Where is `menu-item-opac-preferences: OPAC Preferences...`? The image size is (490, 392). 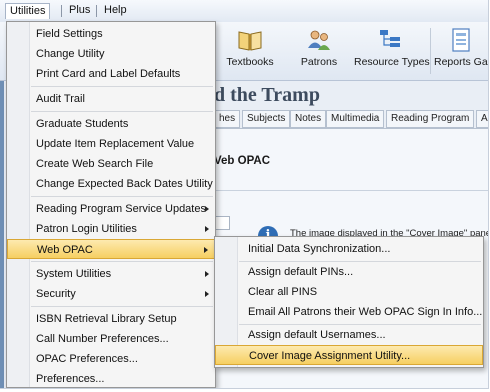 menu-item-opac-preferences: OPAC Preferences... is located at coordinates (111, 359).